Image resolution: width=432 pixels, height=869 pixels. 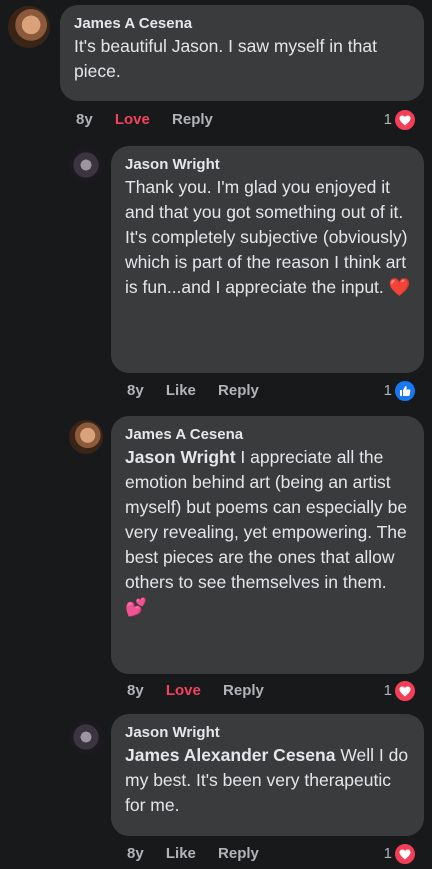 I want to click on mention-link: James Alexander Cesena, so click(x=230, y=755).